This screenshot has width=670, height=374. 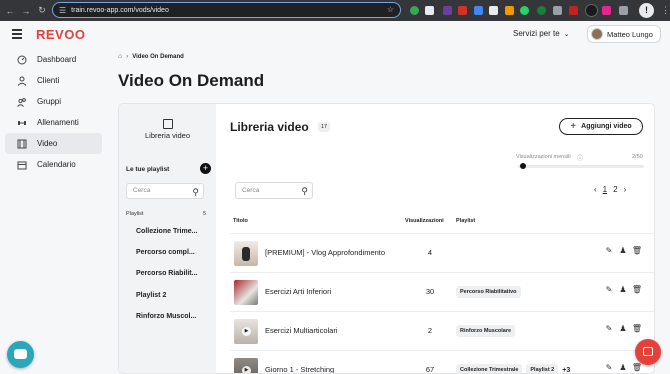 I want to click on address-bar: ☰ train.revoo-app.com/vods/video ☆, so click(x=226, y=10).